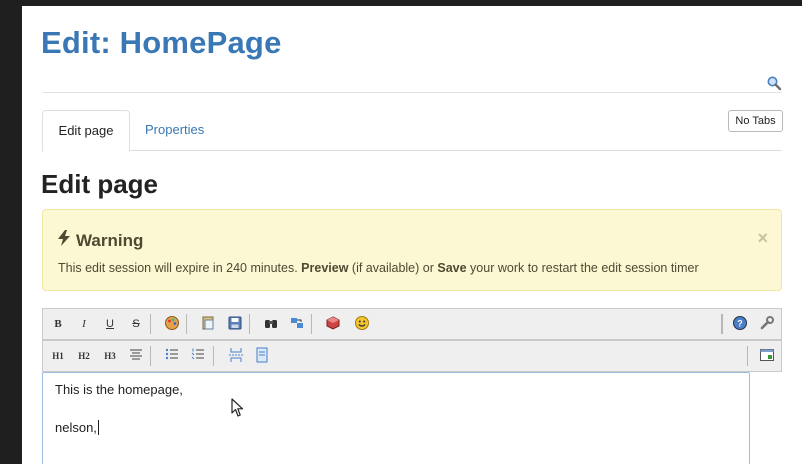  Describe the element at coordinates (172, 324) in the screenshot. I see `color-palette-icon` at that location.